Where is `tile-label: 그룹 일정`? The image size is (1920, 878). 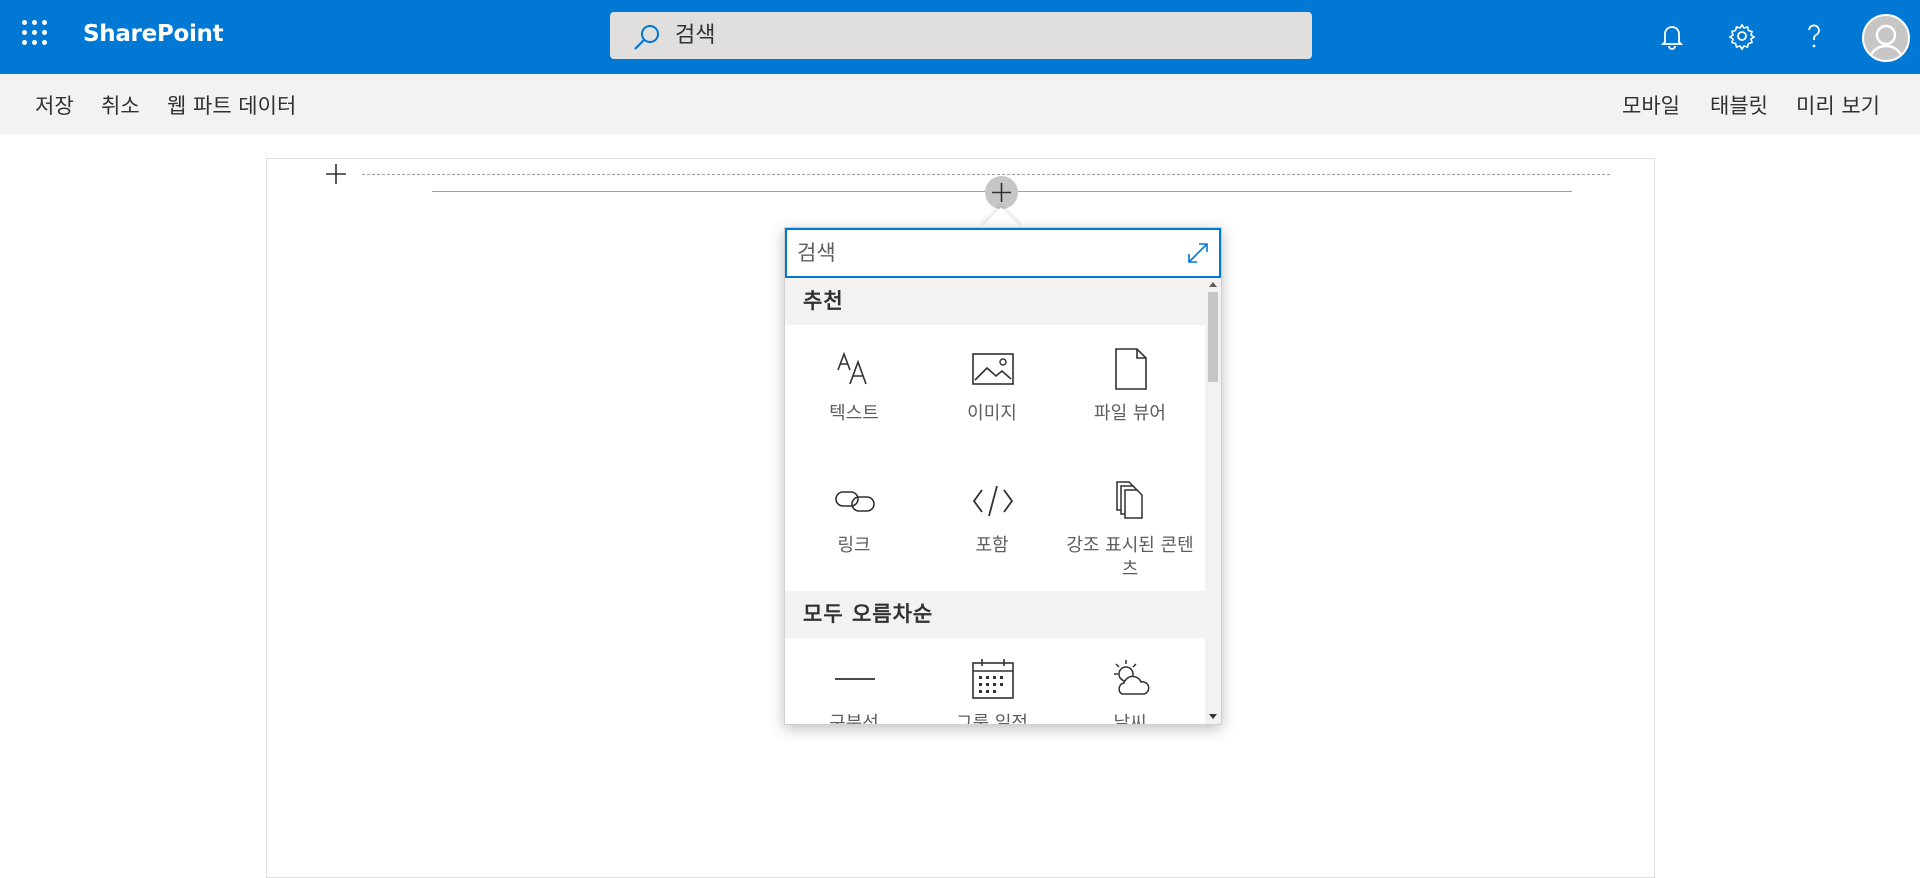 tile-label: 그룹 일정 is located at coordinates (992, 718).